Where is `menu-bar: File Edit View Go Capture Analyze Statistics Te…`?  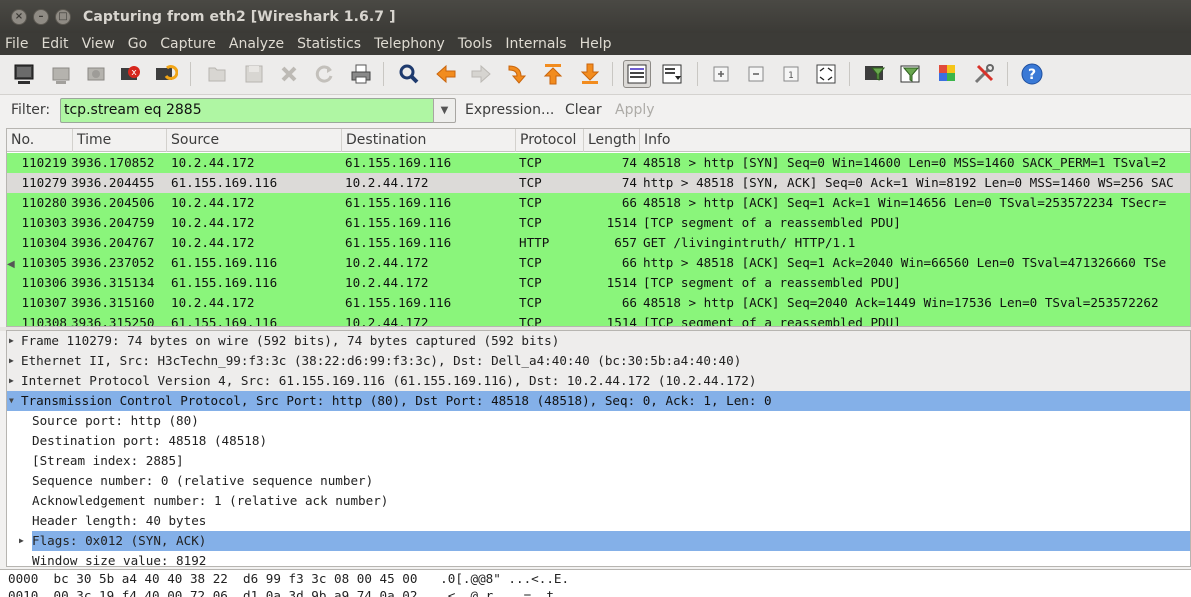 menu-bar: File Edit View Go Capture Analyze Statistics Te… is located at coordinates (595, 44).